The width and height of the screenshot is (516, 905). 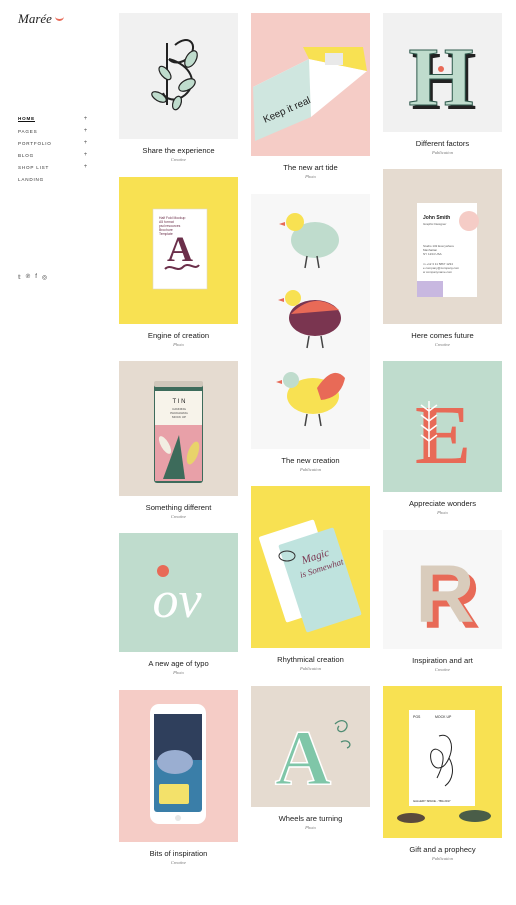 What do you see at coordinates (442, 503) in the screenshot?
I see `portfolio-title: Appreciate wonders` at bounding box center [442, 503].